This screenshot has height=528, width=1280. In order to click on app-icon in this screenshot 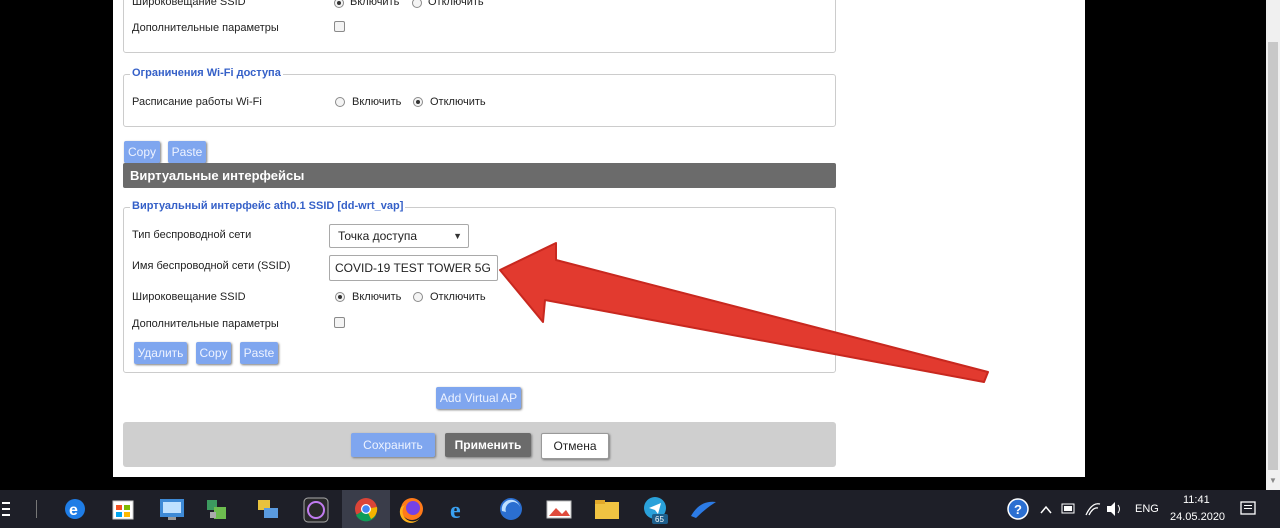, I will do `click(216, 509)`.